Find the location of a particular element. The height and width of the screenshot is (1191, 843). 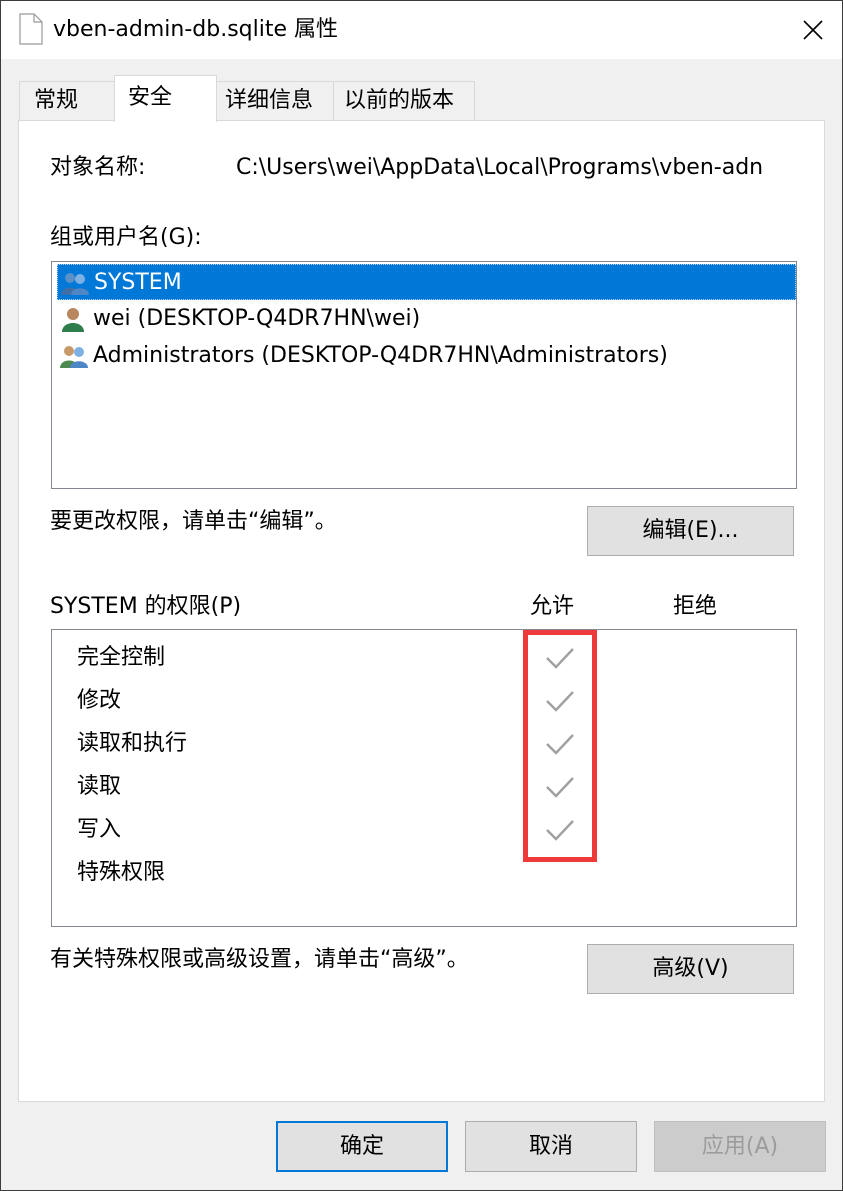

deny-header: 拒绝 is located at coordinates (695, 606).